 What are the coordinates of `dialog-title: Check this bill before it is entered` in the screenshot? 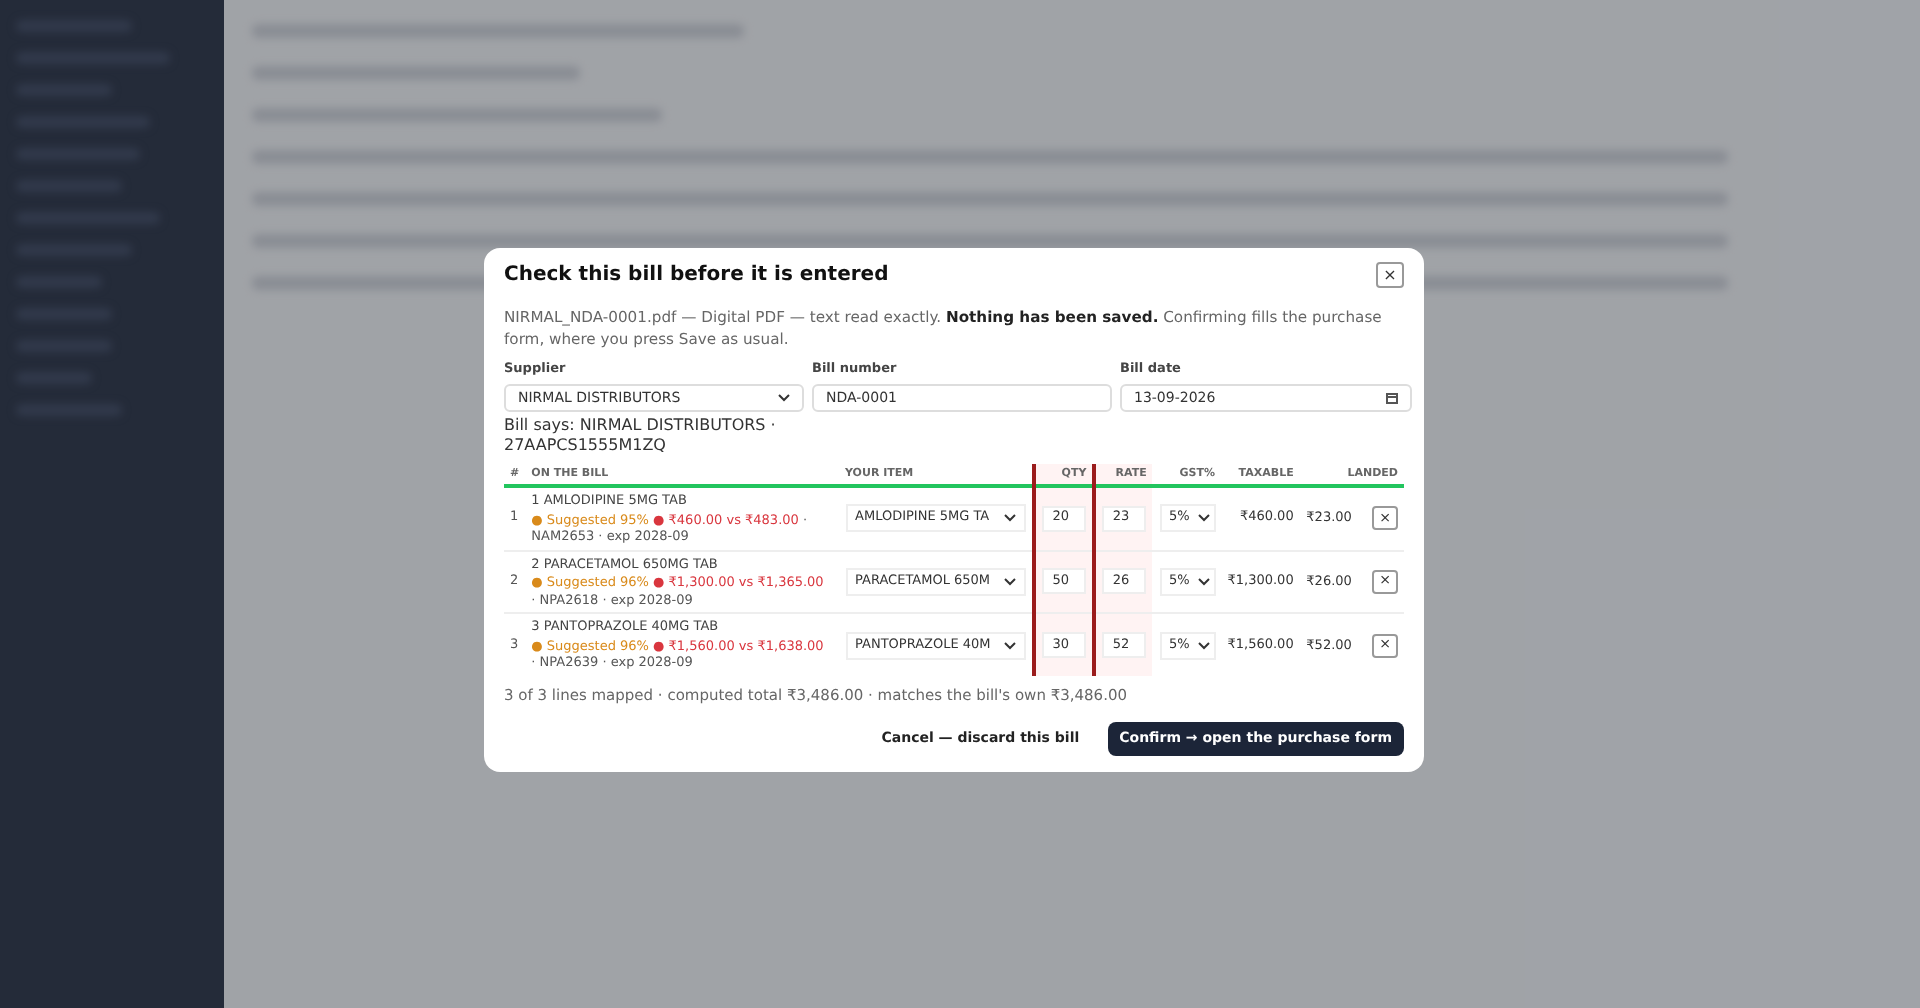 It's located at (696, 276).